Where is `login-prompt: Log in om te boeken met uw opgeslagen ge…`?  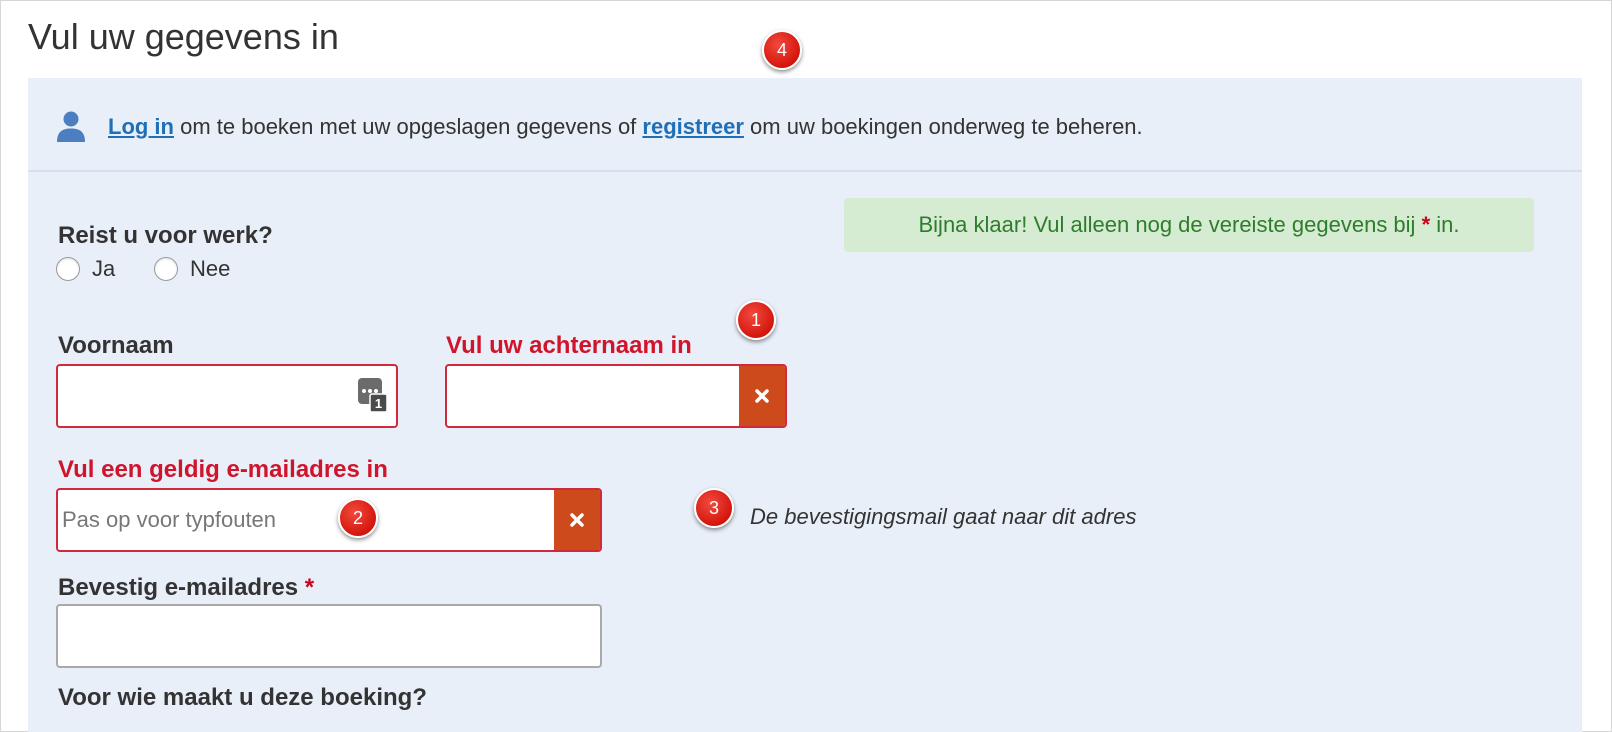 login-prompt: Log in om te boeken met uw opgeslagen ge… is located at coordinates (625, 127).